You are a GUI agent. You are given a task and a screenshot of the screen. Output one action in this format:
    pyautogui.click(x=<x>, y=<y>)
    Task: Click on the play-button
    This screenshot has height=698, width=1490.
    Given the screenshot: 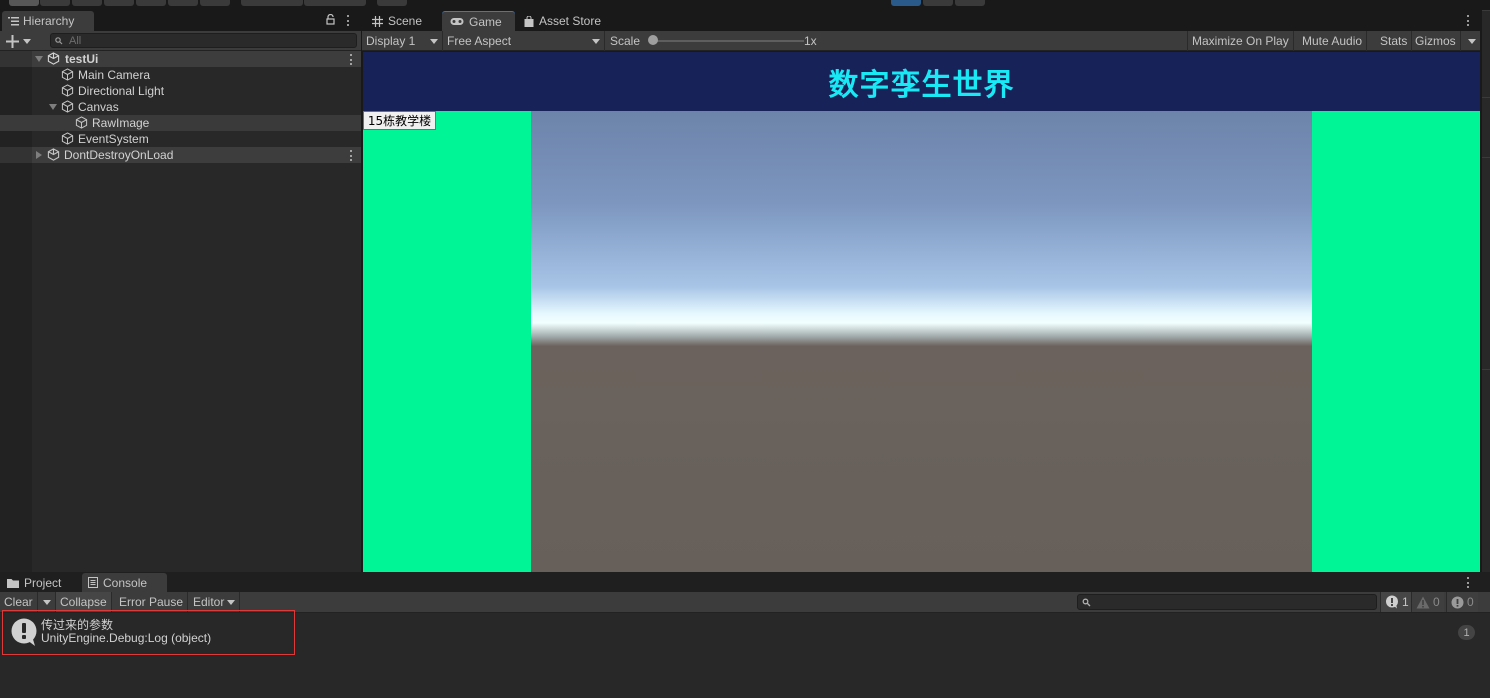 What is the action you would take?
    pyautogui.click(x=906, y=3)
    